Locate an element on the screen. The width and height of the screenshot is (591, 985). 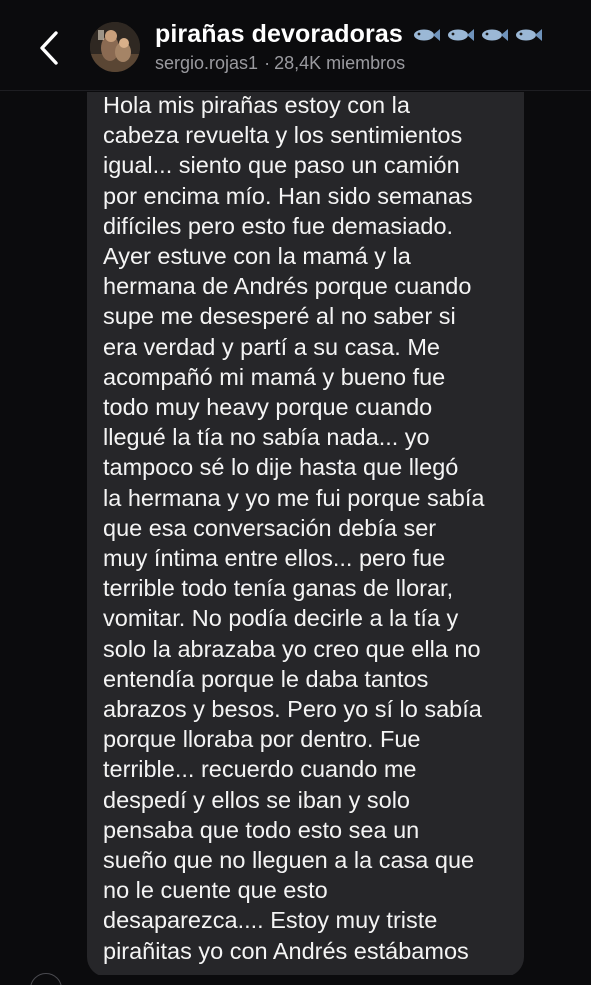
group-title: pirañas devoradoras is located at coordinates (279, 34).